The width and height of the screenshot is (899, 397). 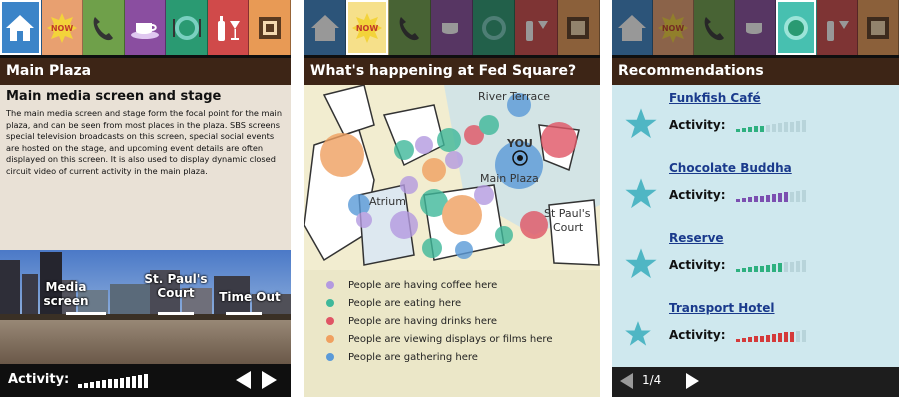 I want to click on category-tabs: NOW, so click(x=755, y=27).